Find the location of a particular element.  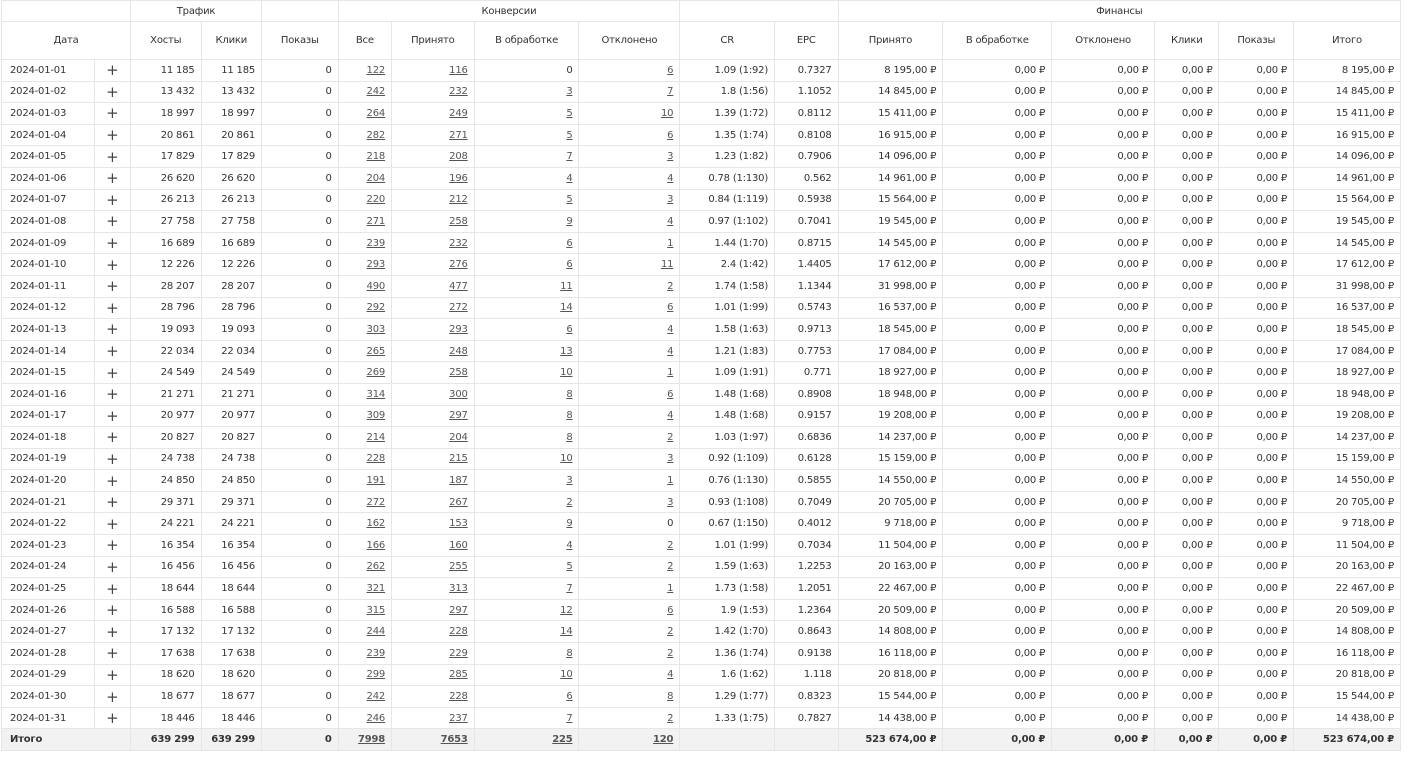

col-header-conv-rejected: Отклонено is located at coordinates (629, 40).